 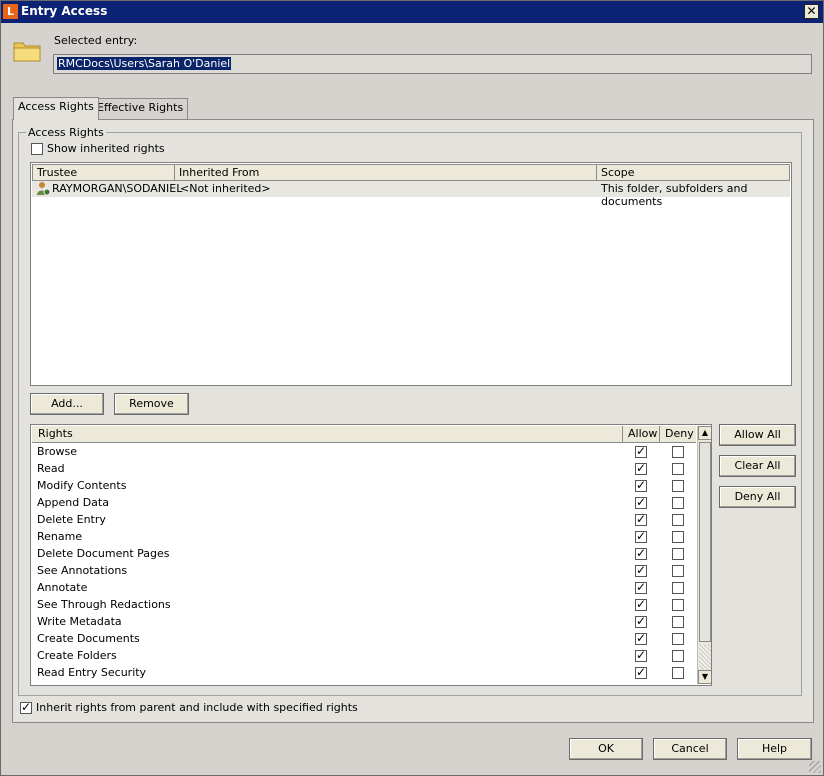 I want to click on inherit-rights-checkbox, so click(x=26, y=707).